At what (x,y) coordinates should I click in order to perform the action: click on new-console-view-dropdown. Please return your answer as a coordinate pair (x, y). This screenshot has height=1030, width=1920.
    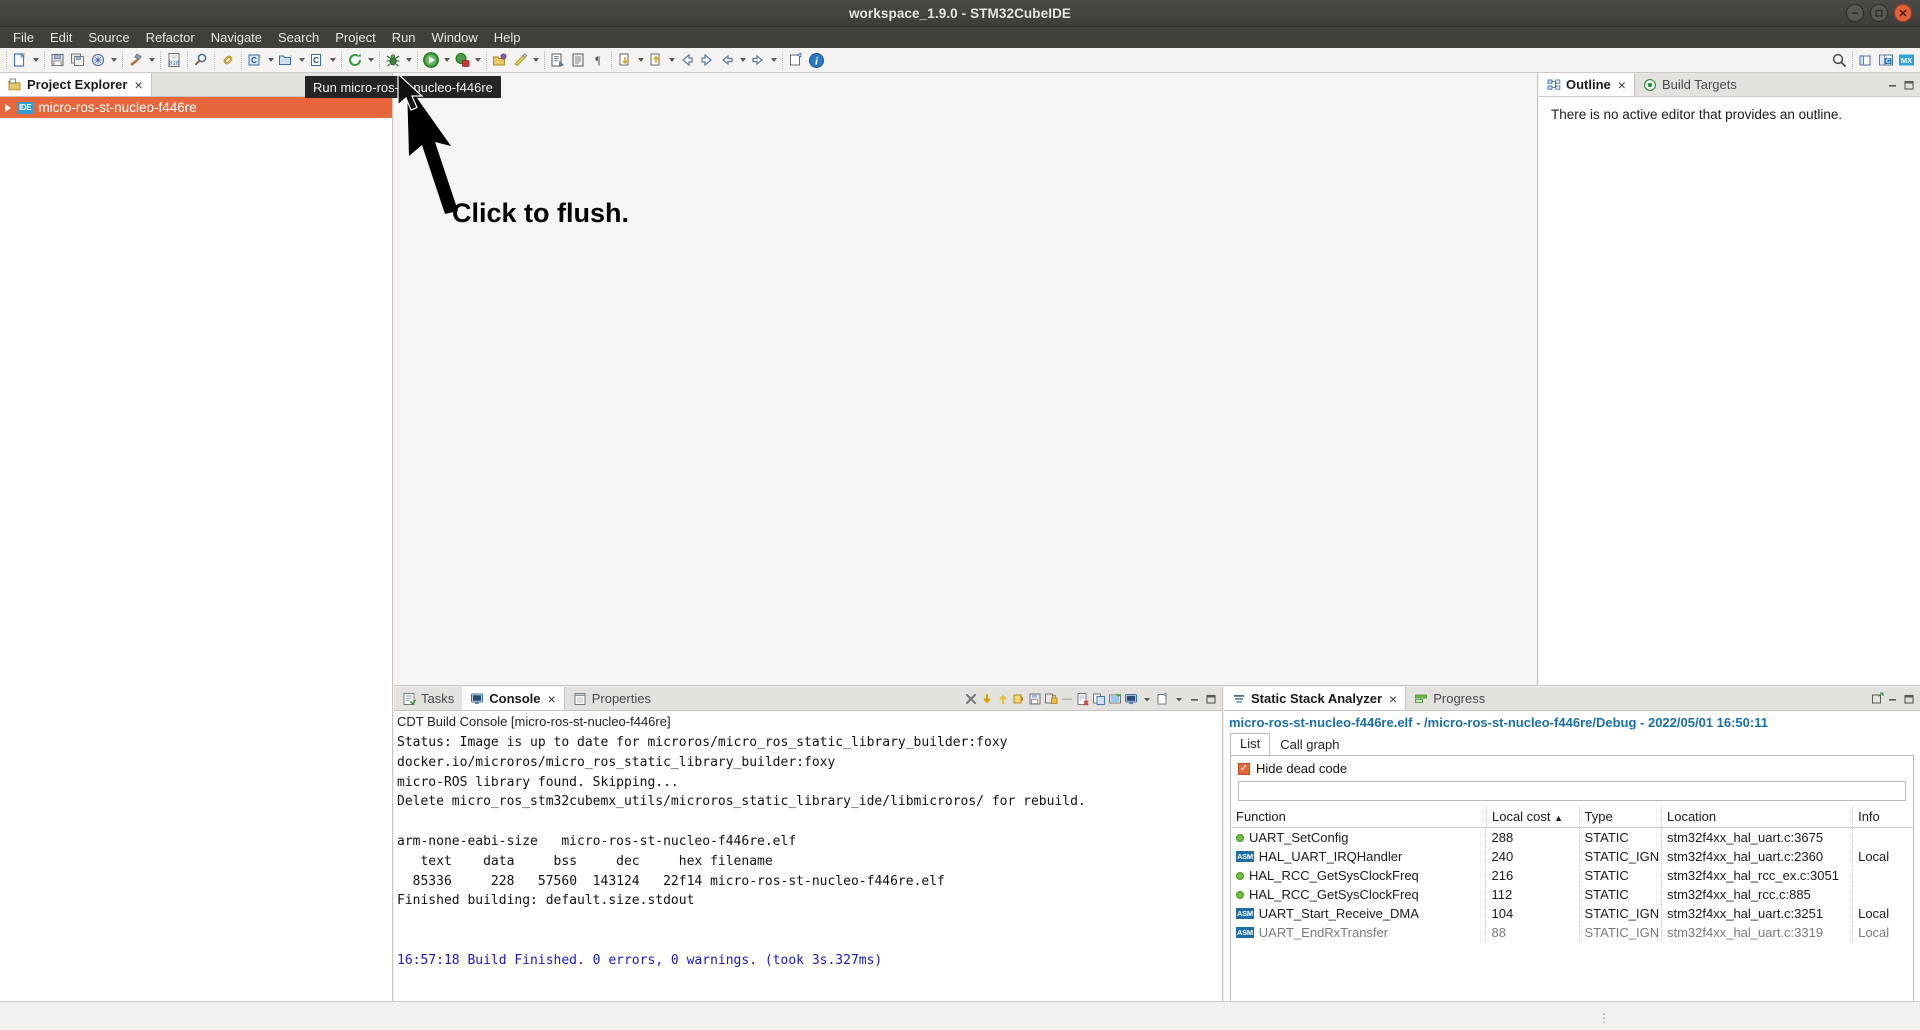
    Looking at the image, I should click on (1179, 699).